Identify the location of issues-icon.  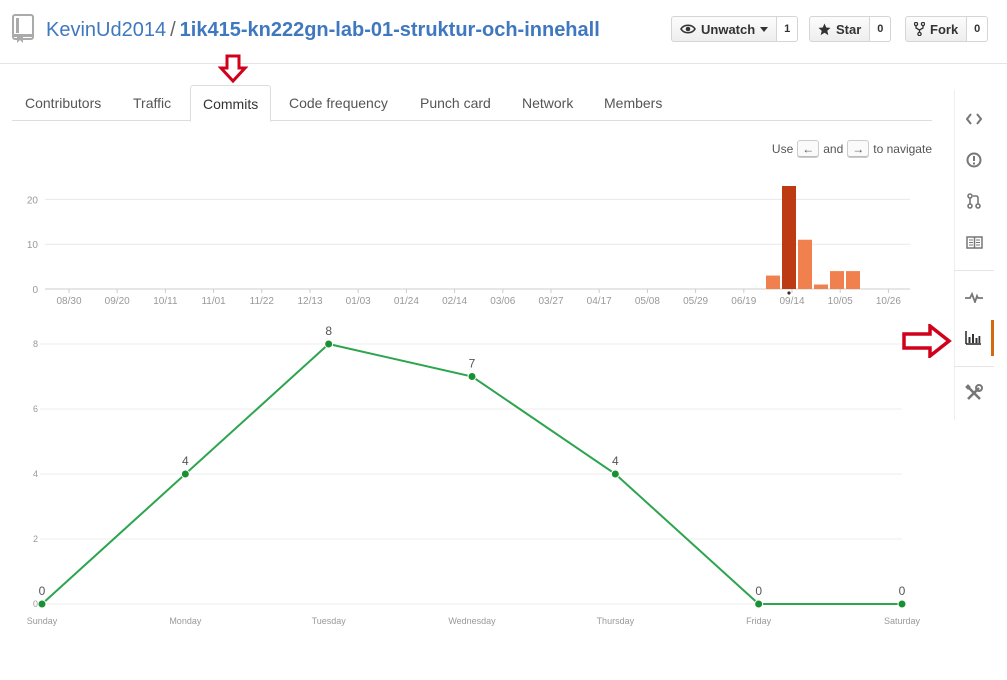
(974, 160).